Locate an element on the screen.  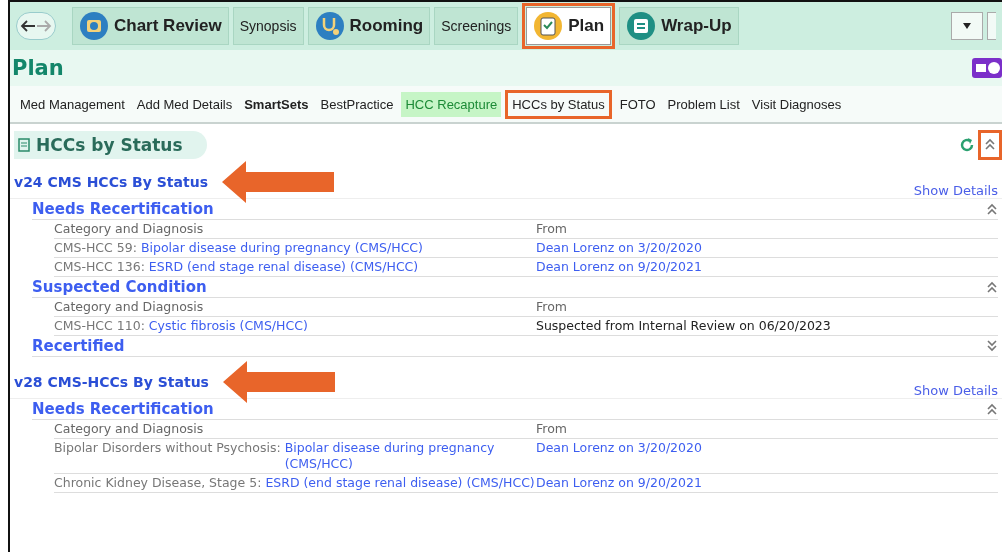
tab: Screenings is located at coordinates (476, 26).